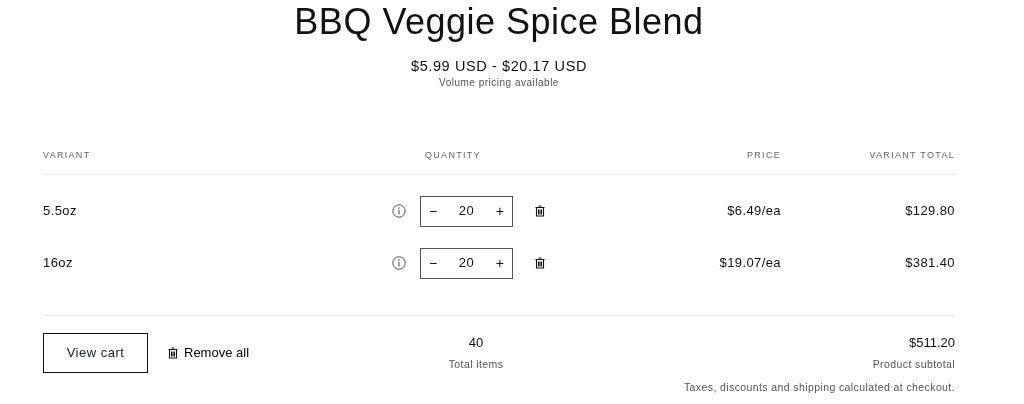 The height and width of the screenshot is (404, 1024). Describe the element at coordinates (58, 263) in the screenshot. I see `variant-name: 16oz` at that location.